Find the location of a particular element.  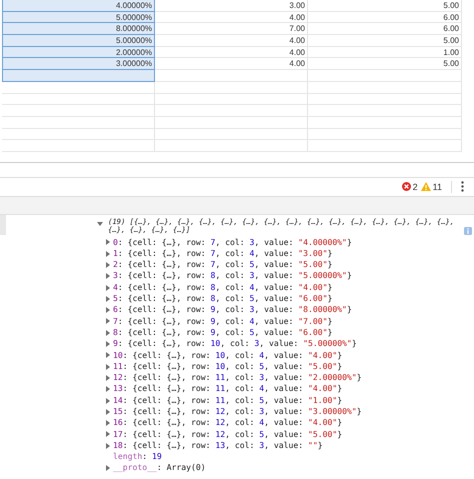

error-count: 2 is located at coordinates (410, 187).